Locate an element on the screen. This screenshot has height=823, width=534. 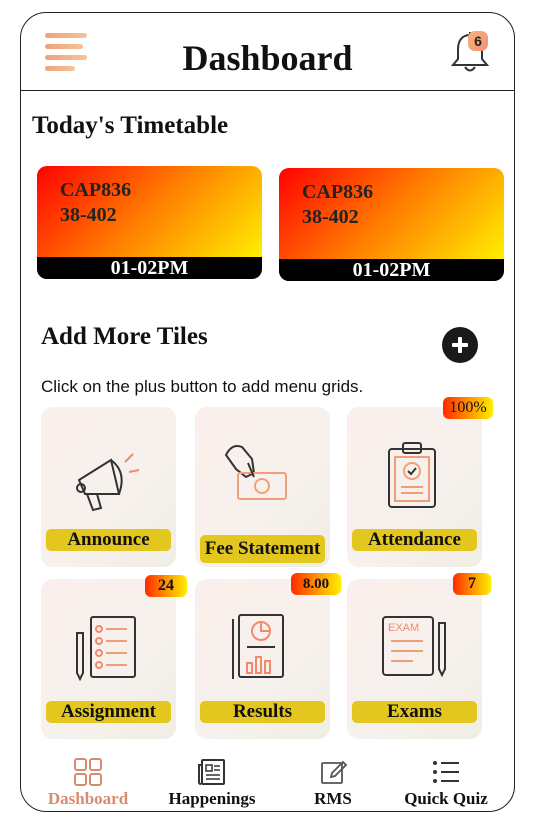
tile-results: Results is located at coordinates (262, 659).